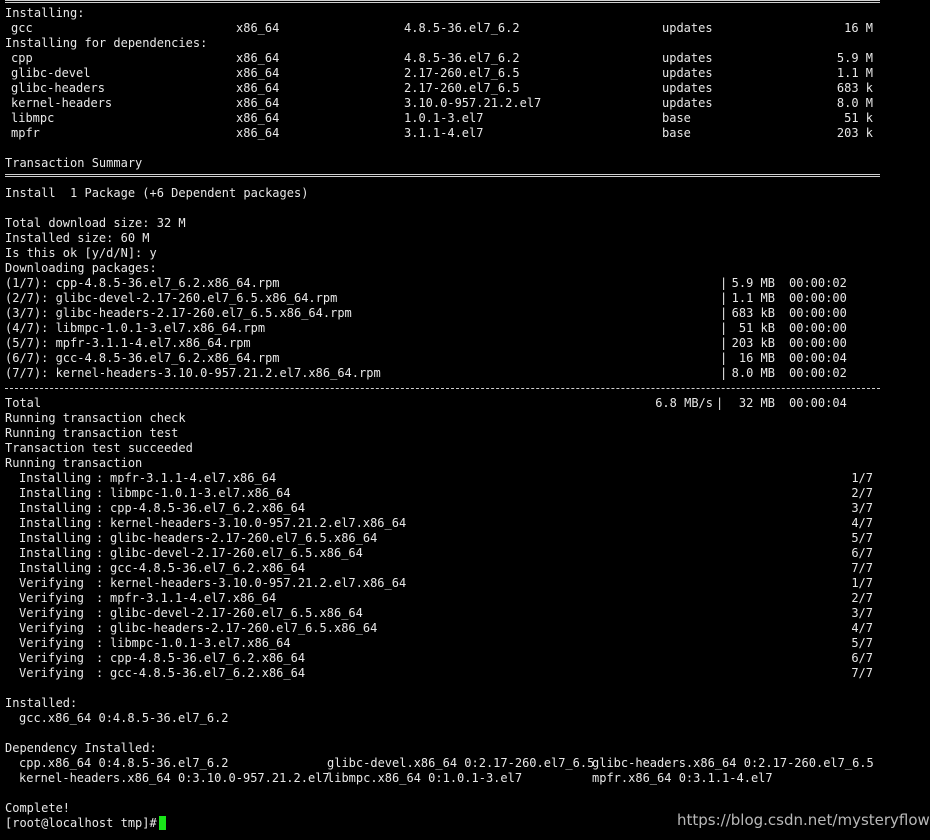 Image resolution: width=930 pixels, height=840 pixels. Describe the element at coordinates (462, 28) in the screenshot. I see `pkg-version: 4.8.5-36.el7_6.2` at that location.